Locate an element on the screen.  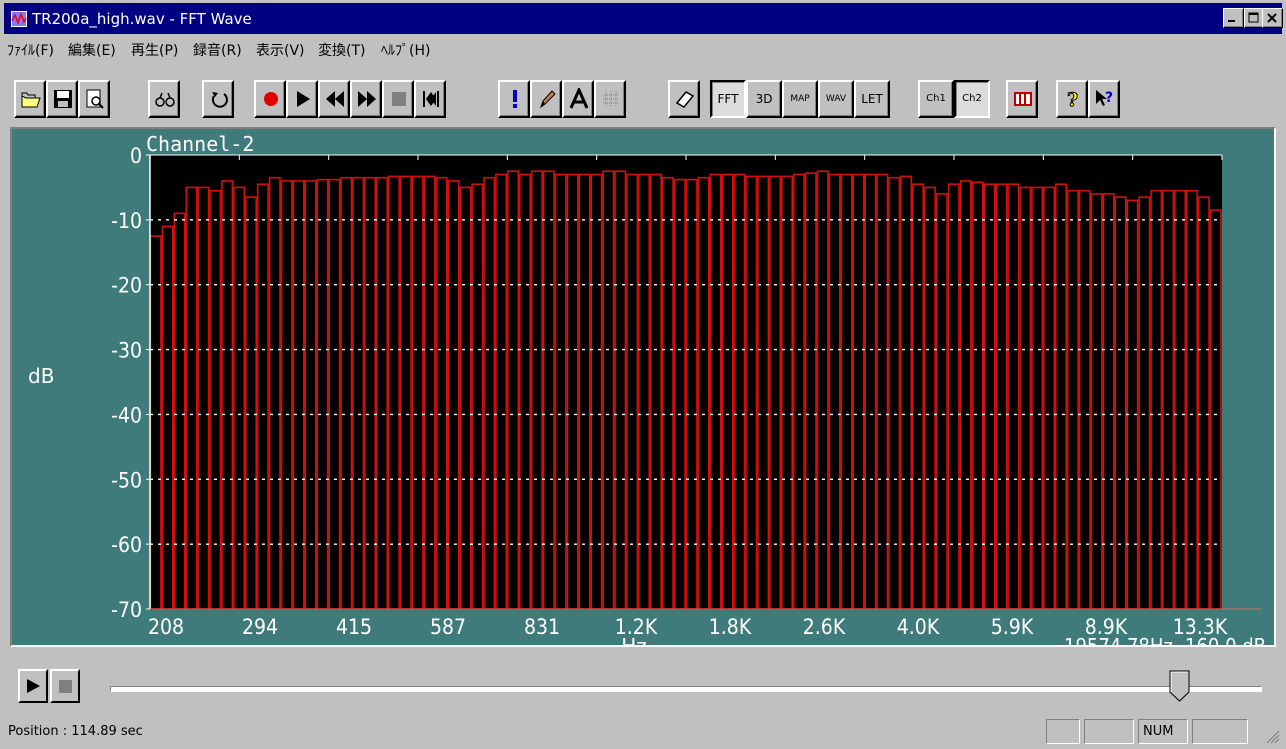
open-icon is located at coordinates (31, 100).